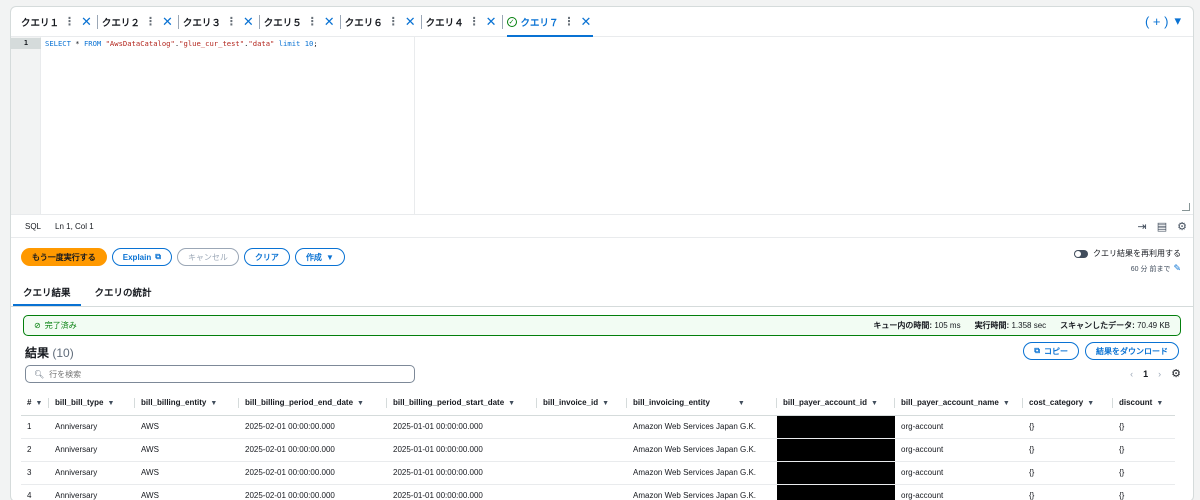 Image resolution: width=1200 pixels, height=500 pixels. Describe the element at coordinates (1142, 226) in the screenshot. I see `format-icon: ⇥` at that location.